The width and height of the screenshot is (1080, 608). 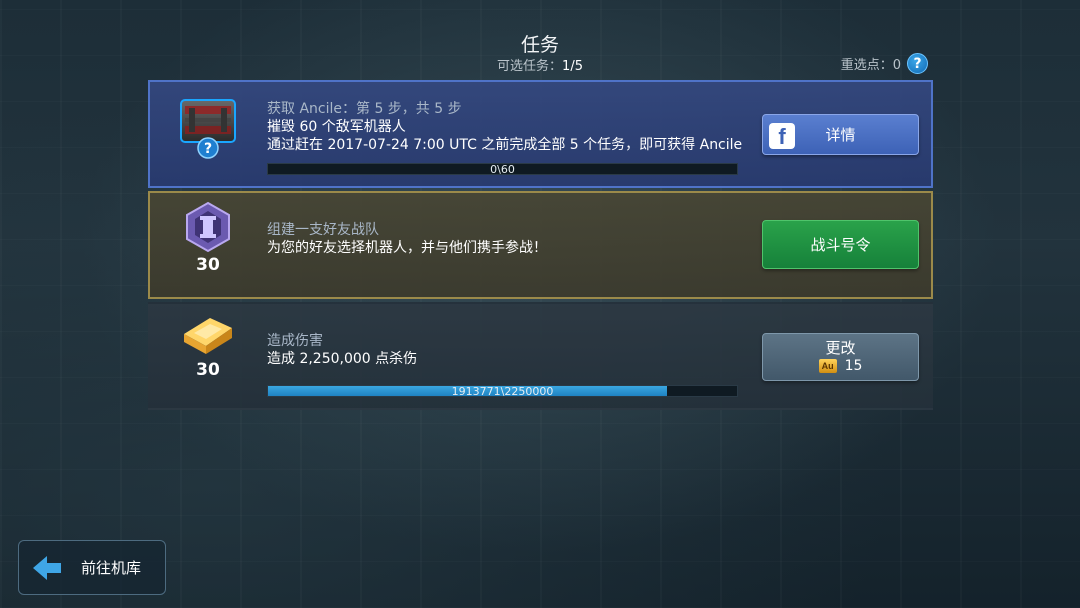 What do you see at coordinates (47, 567) in the screenshot?
I see `back-arrow-icon` at bounding box center [47, 567].